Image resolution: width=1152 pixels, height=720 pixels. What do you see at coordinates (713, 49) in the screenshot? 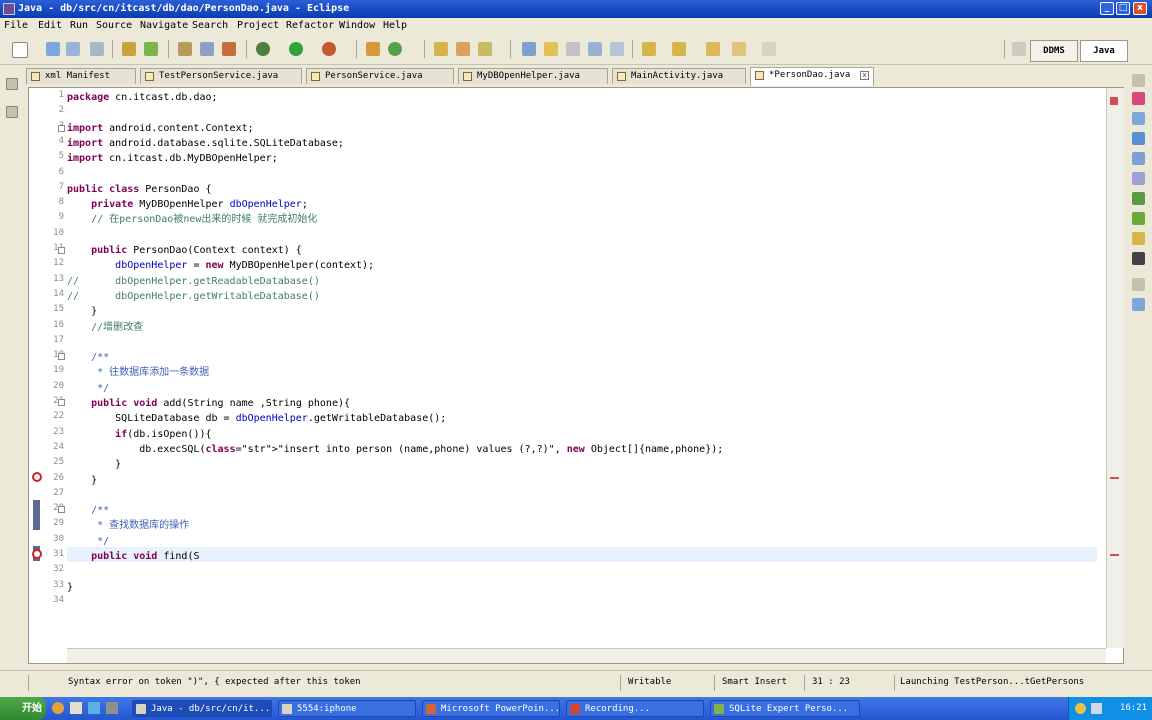
I see `back-icon` at bounding box center [713, 49].